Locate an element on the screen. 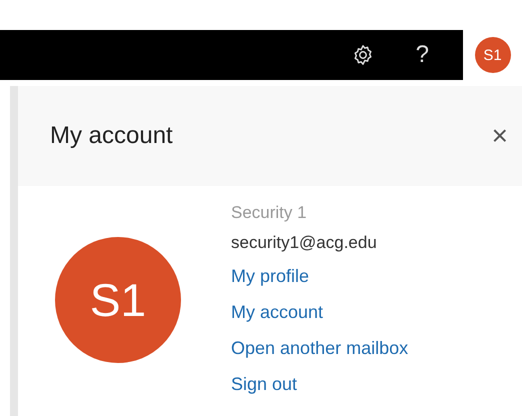  settings-icon is located at coordinates (363, 55).